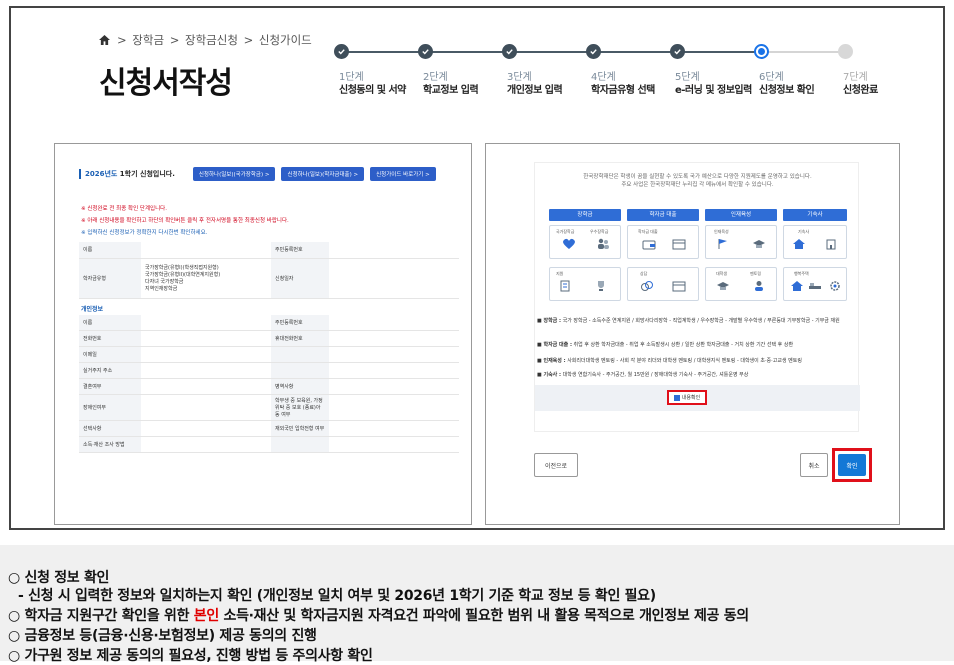 Image resolution: width=954 pixels, height=665 pixels. Describe the element at coordinates (127, 173) in the screenshot. I see `semester-title: 2026년도 1학기 신청입니다.` at that location.